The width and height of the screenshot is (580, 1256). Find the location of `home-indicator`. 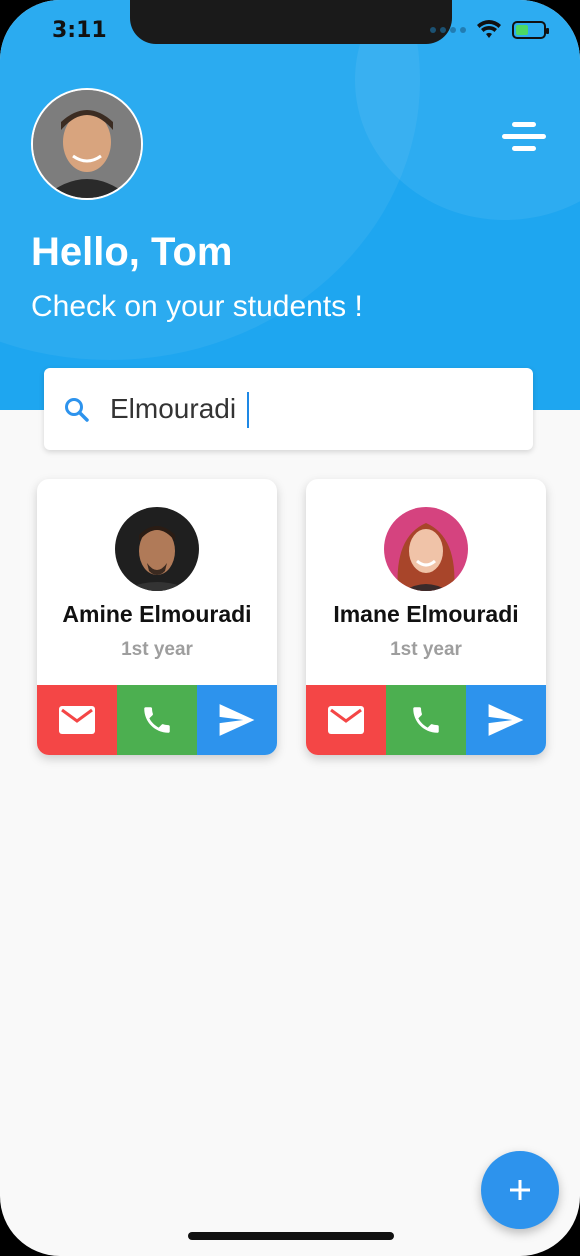

home-indicator is located at coordinates (291, 1236).